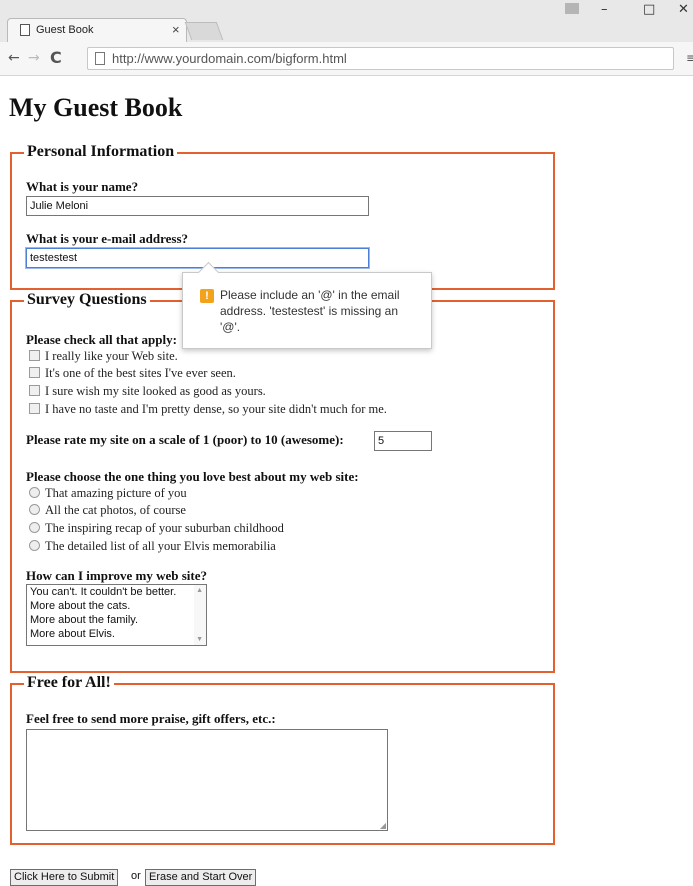 This screenshot has width=693, height=886. Describe the element at coordinates (82, 186) in the screenshot. I see `name-label: What is your name?` at that location.